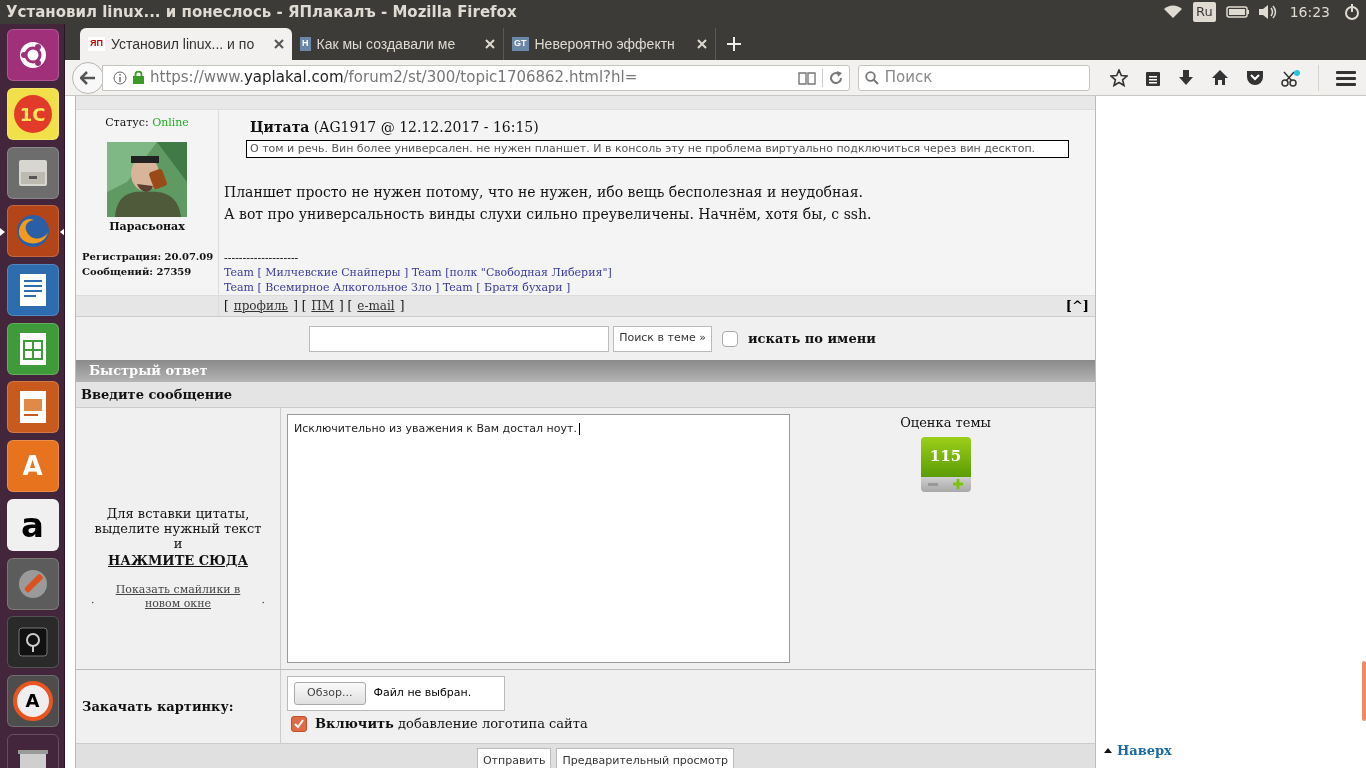 The image size is (1366, 768). Describe the element at coordinates (138, 77) in the screenshot. I see `lock-icon` at that location.